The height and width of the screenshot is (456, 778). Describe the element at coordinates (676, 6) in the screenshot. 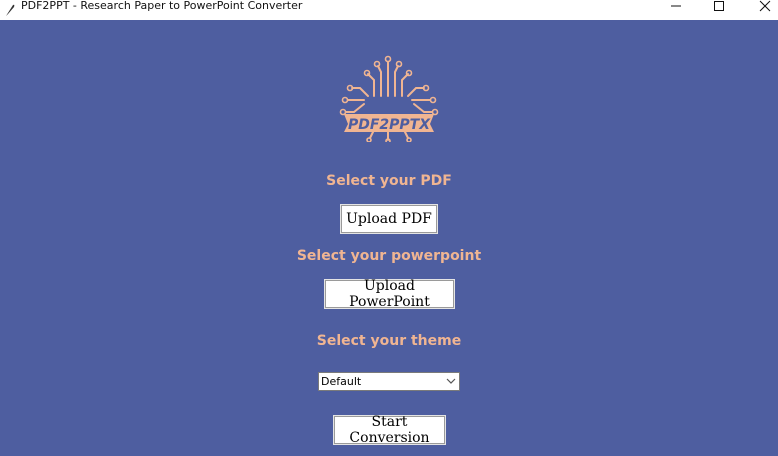

I see `minimize-icon` at that location.